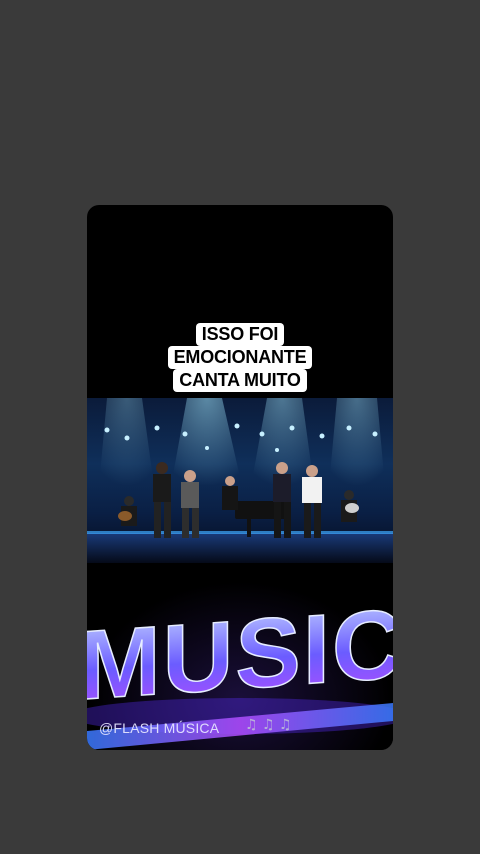 The width and height of the screenshot is (480, 854). I want to click on caption-overlay: ISSO FOI EMOCIONANTE CANTA MUITO, so click(240, 357).